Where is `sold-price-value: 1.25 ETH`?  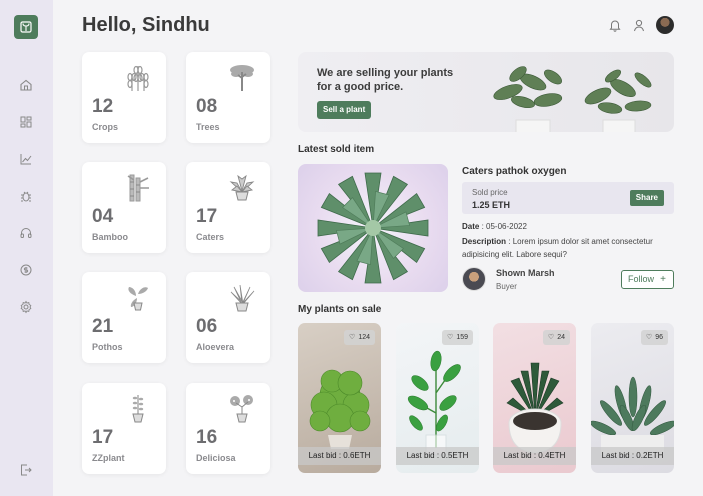
sold-price-value: 1.25 ETH is located at coordinates (491, 205).